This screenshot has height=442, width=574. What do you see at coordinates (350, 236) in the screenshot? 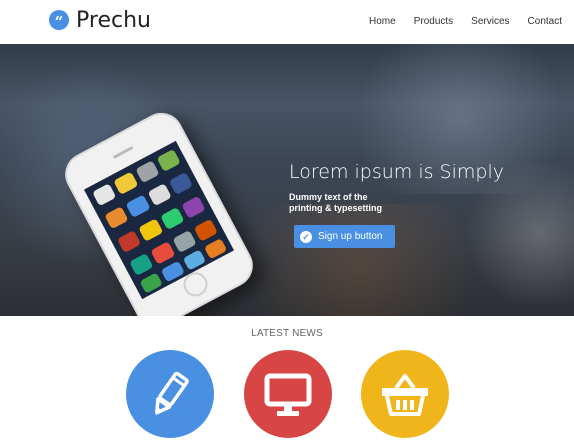
I see `sign-up-button-label: Sign up button` at bounding box center [350, 236].